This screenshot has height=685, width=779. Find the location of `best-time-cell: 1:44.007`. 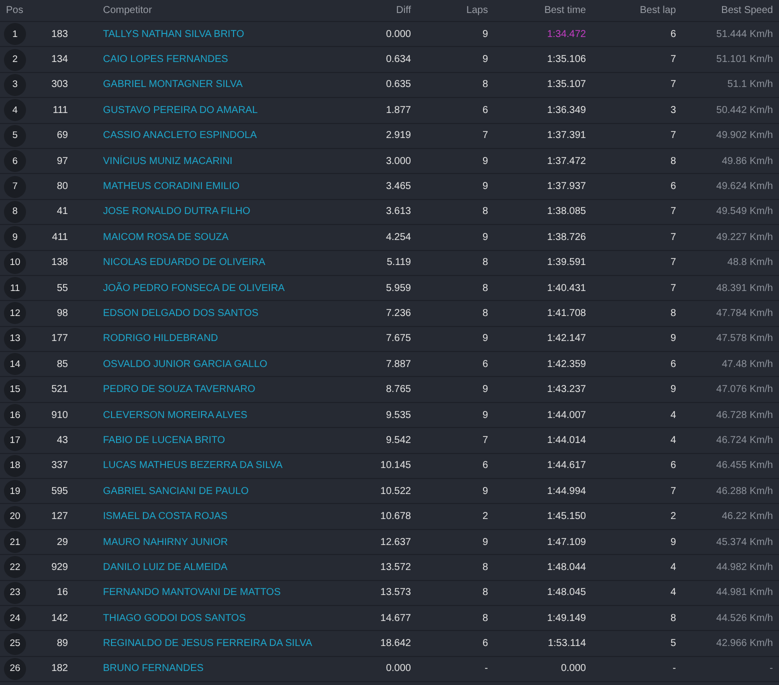

best-time-cell: 1:44.007 is located at coordinates (566, 415).